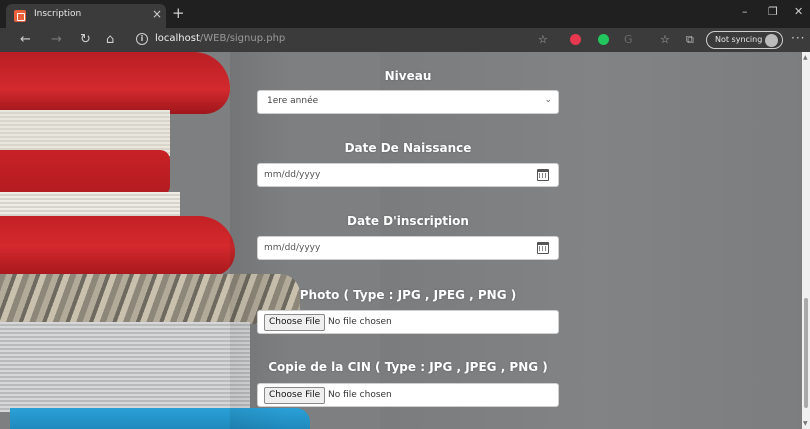 Image resolution: width=810 pixels, height=429 pixels. Describe the element at coordinates (548, 100) in the screenshot. I see `chevron-down-icon: ⌄` at that location.